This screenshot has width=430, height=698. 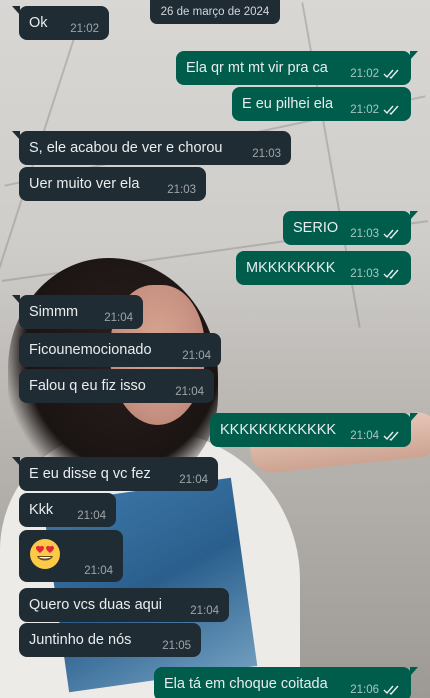 What do you see at coordinates (257, 68) in the screenshot?
I see `message-text: Ela qr mt mt vir pra ca` at bounding box center [257, 68].